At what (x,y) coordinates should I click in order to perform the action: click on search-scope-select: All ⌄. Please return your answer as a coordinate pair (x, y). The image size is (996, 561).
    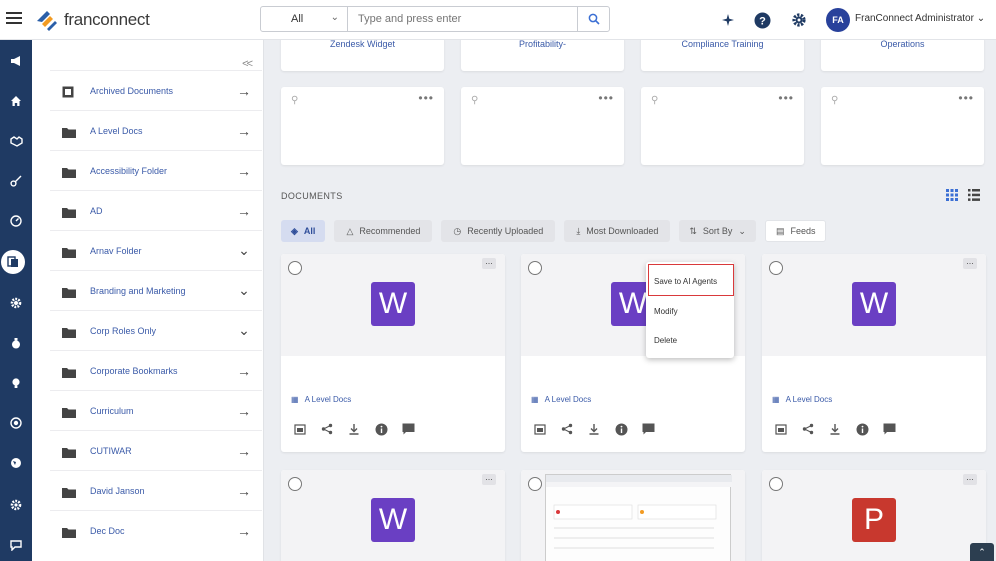
    Looking at the image, I should click on (304, 19).